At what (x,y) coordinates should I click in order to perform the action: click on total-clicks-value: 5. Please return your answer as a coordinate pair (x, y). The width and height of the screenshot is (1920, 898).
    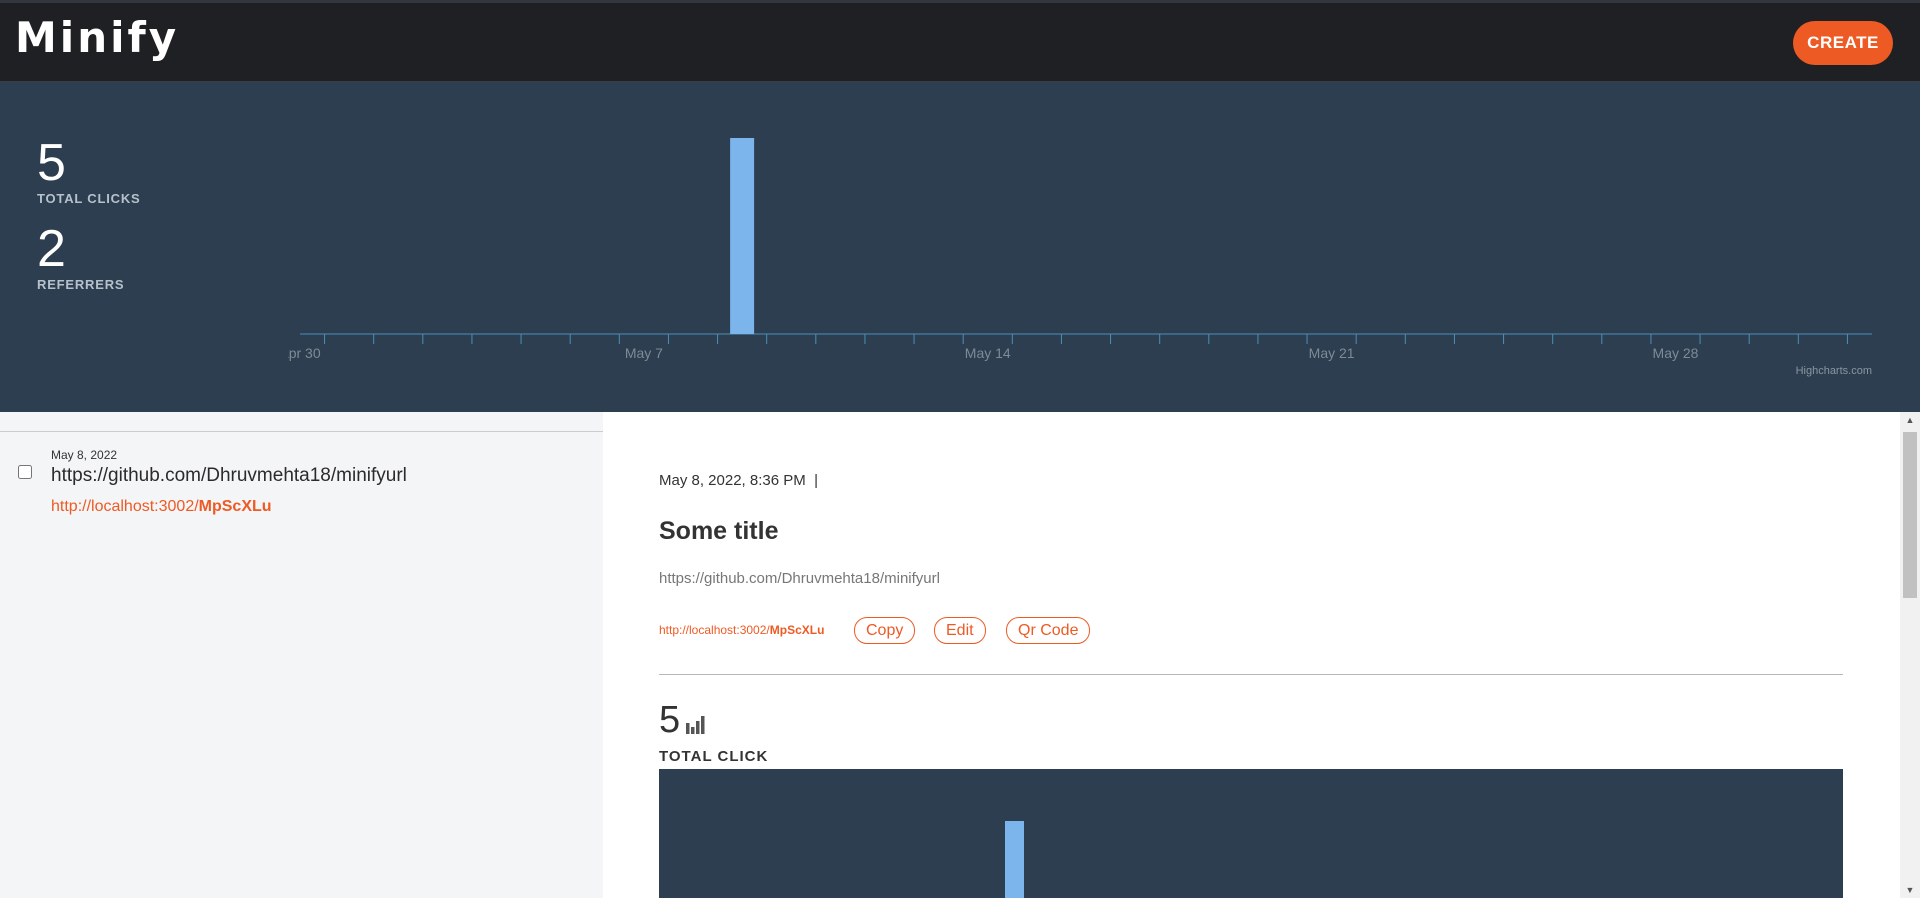
    Looking at the image, I should click on (51, 163).